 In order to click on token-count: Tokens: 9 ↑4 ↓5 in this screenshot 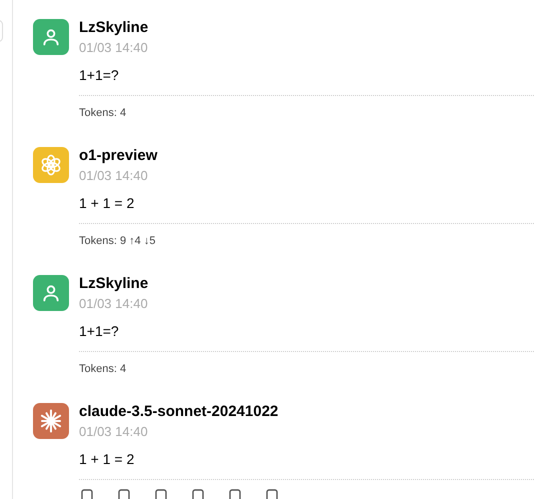, I will do `click(117, 241)`.